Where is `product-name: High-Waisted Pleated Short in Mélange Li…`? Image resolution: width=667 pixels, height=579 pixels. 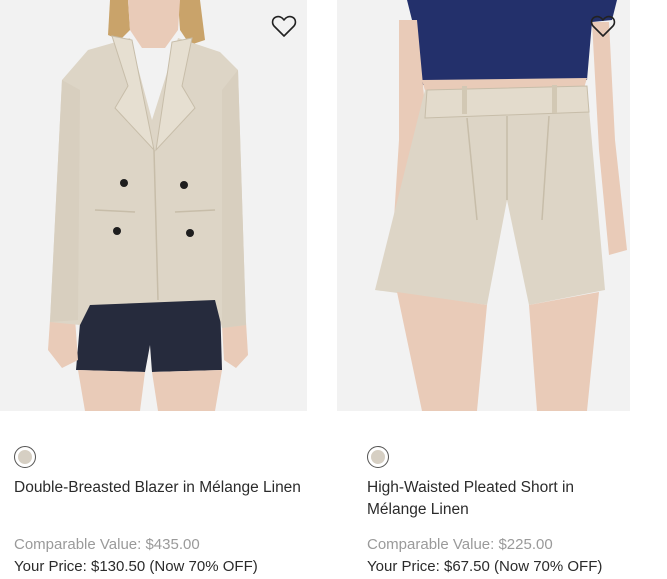 product-name: High-Waisted Pleated Short in Mélange Li… is located at coordinates (502, 499).